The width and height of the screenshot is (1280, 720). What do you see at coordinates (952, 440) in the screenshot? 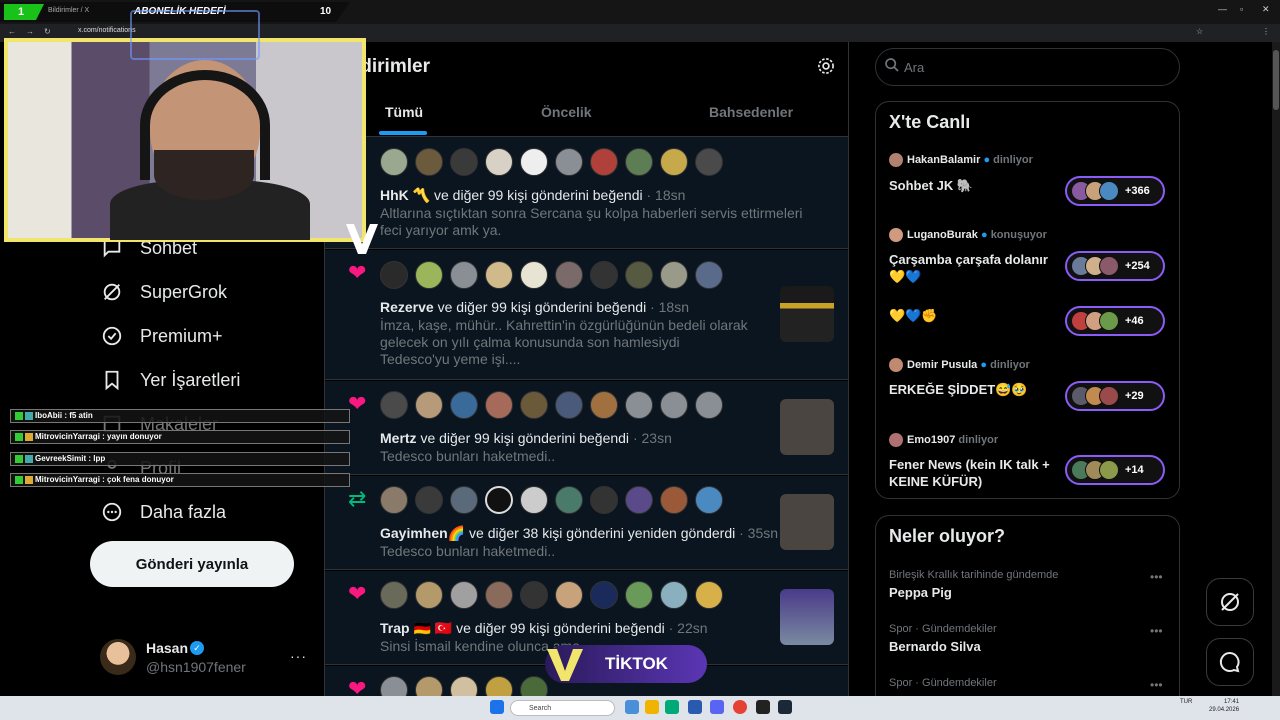
I see `space-host: Emo1907 dinliyor` at bounding box center [952, 440].